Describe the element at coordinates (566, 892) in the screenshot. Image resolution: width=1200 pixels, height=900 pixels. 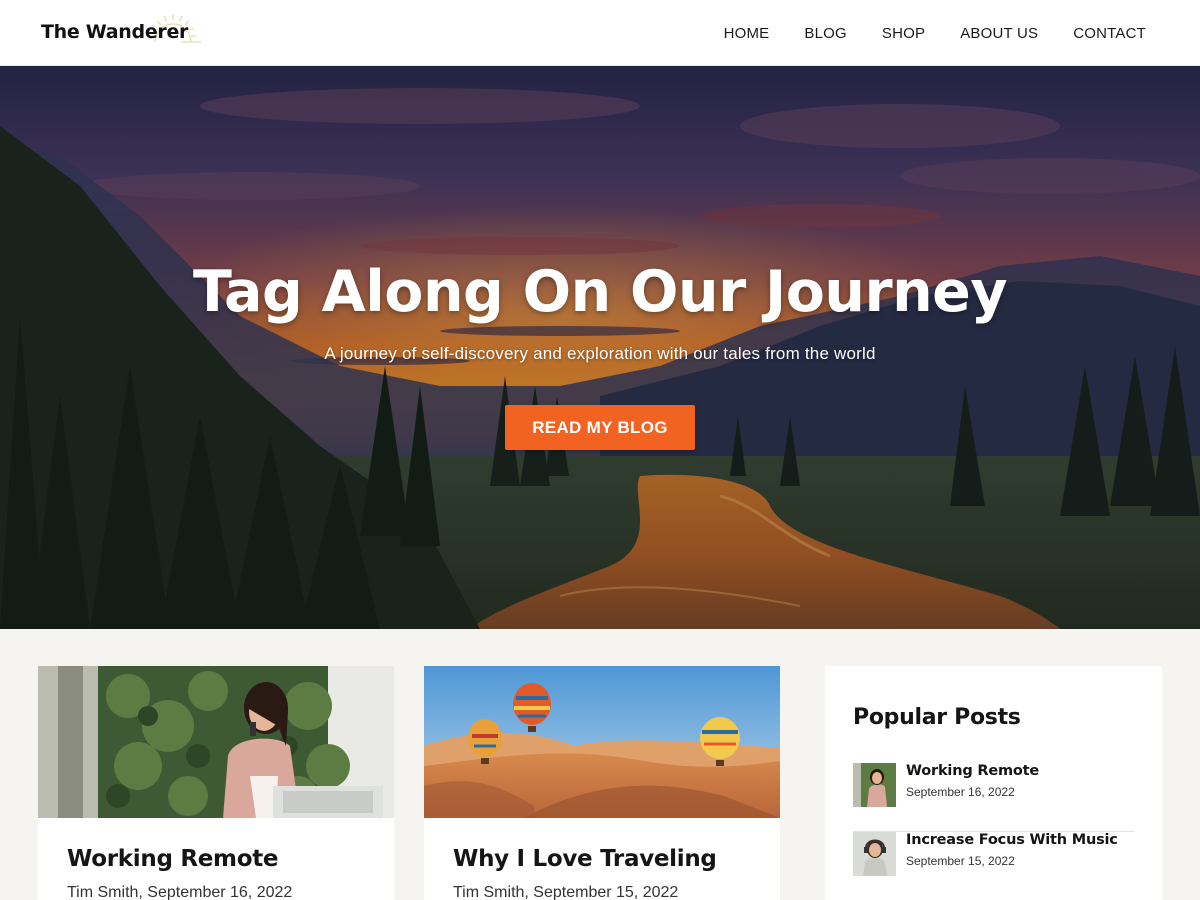
I see `post-meta: Tim Smith, September 15, 2022` at that location.